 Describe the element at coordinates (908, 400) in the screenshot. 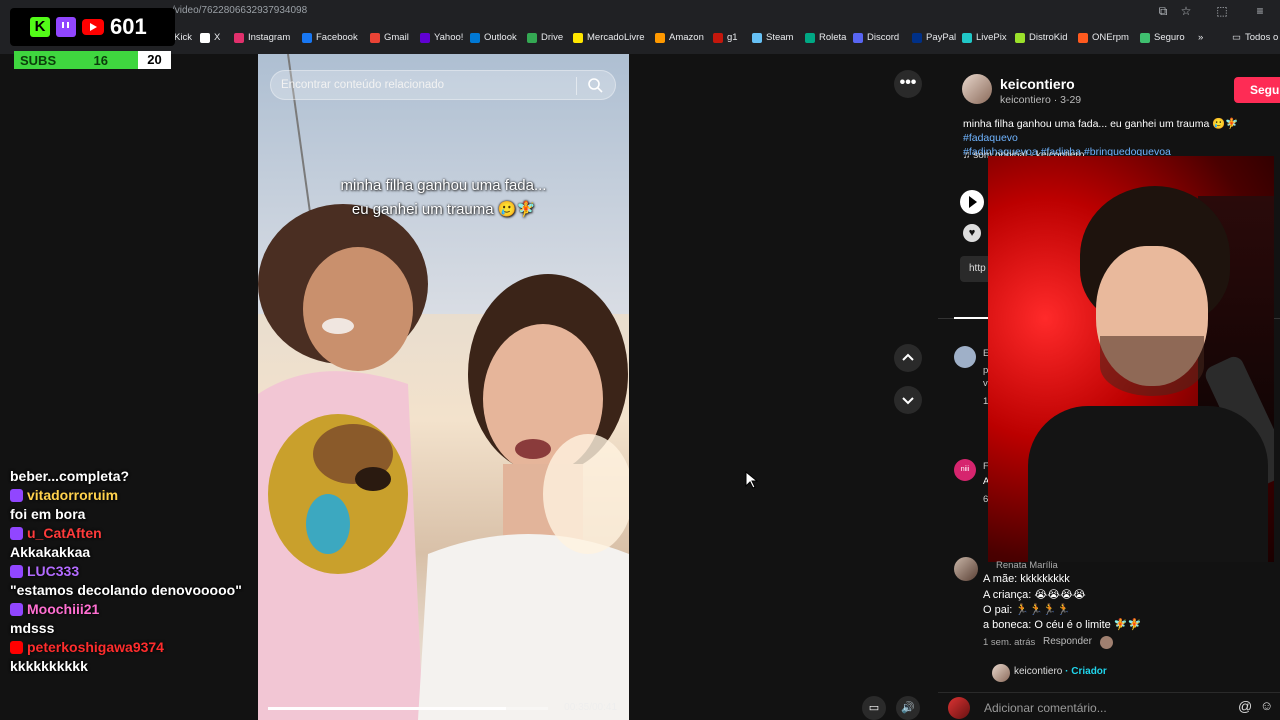

I see `next-video-button` at that location.